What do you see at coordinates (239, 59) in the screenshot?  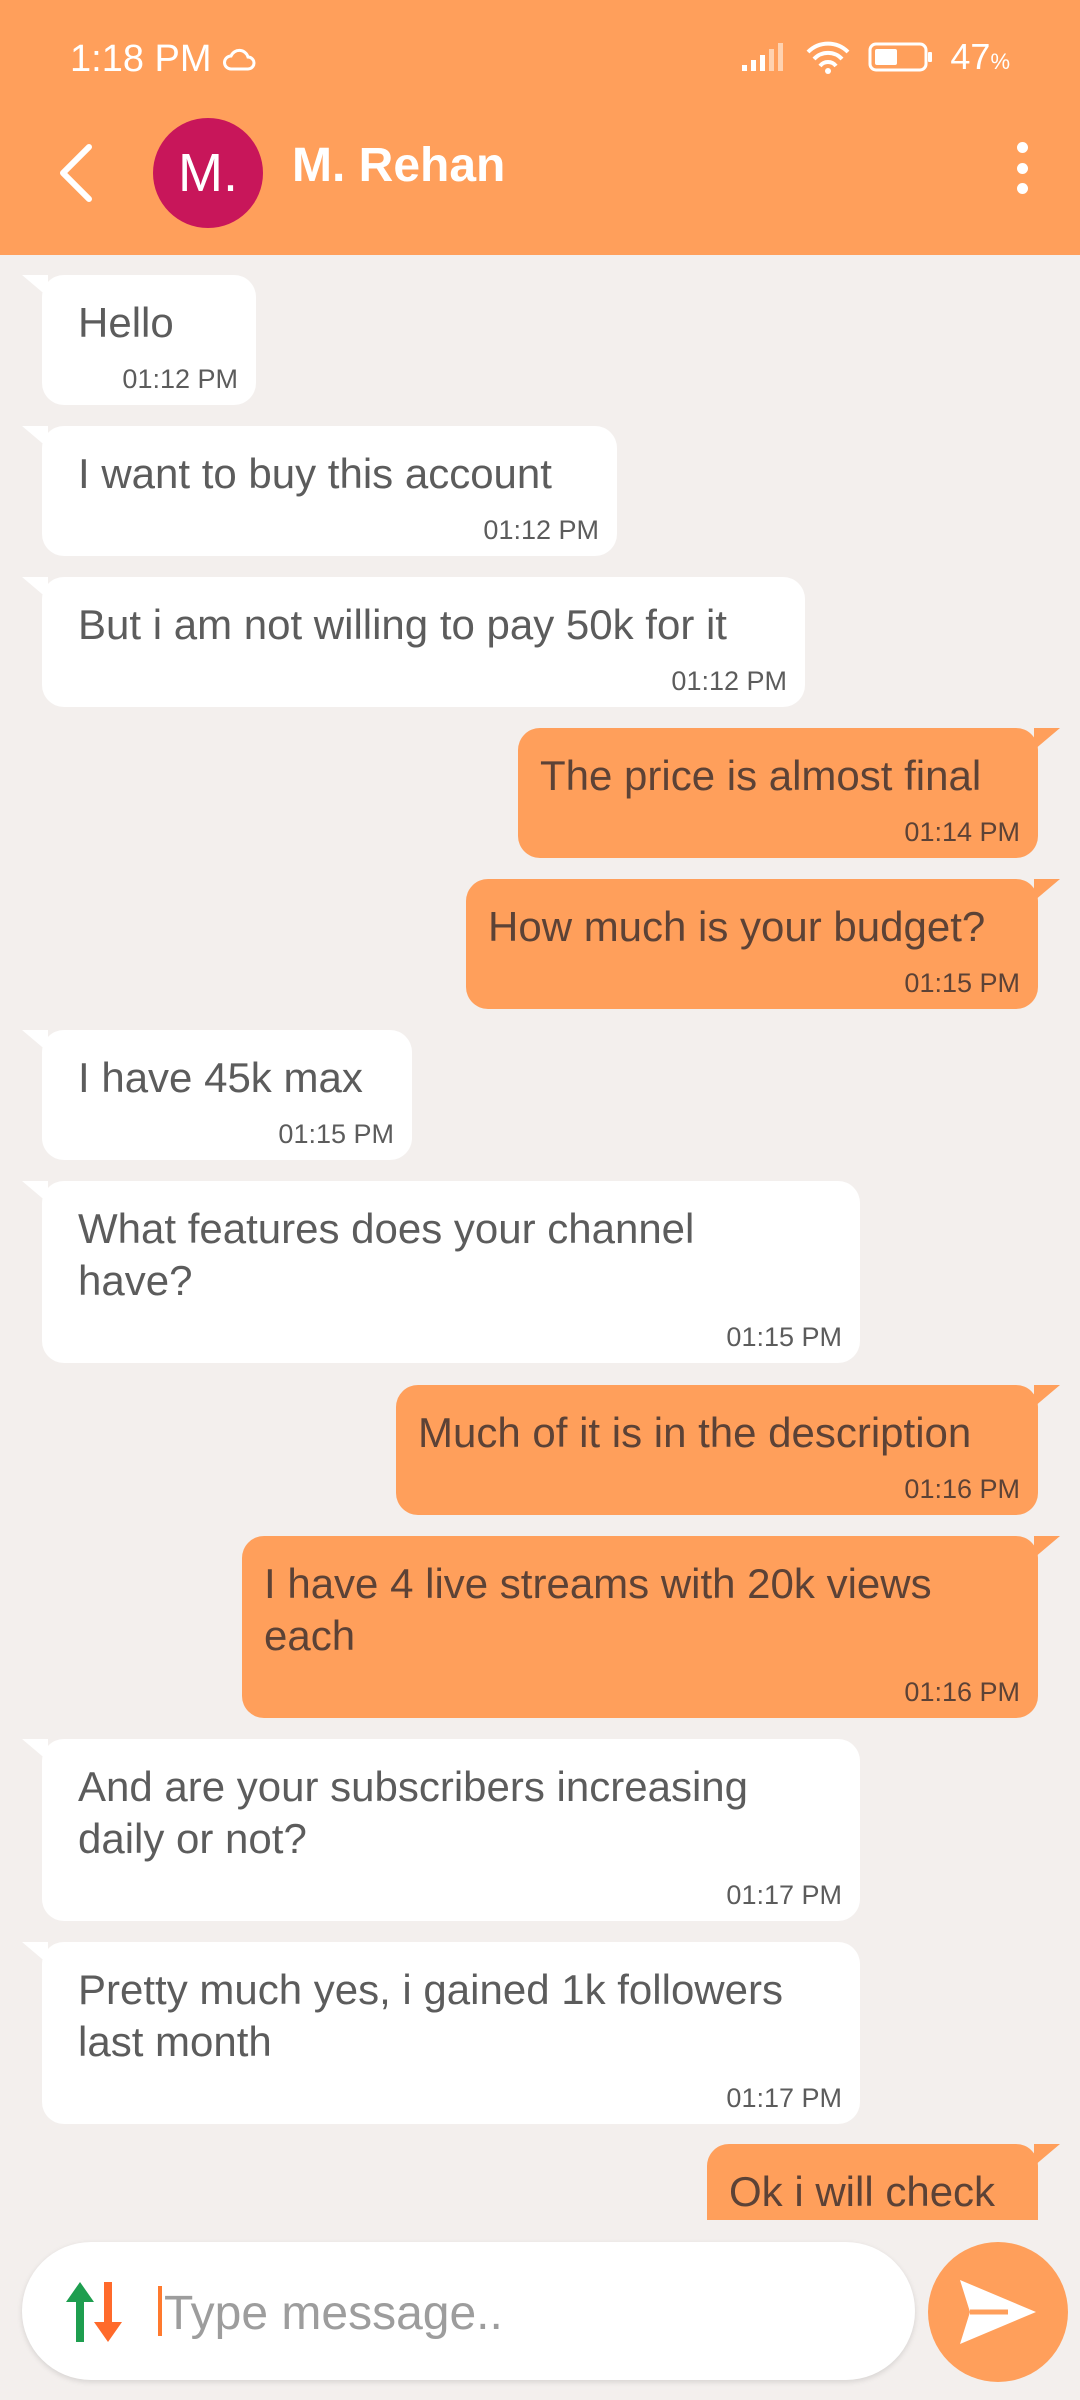 I see `cloud-icon` at bounding box center [239, 59].